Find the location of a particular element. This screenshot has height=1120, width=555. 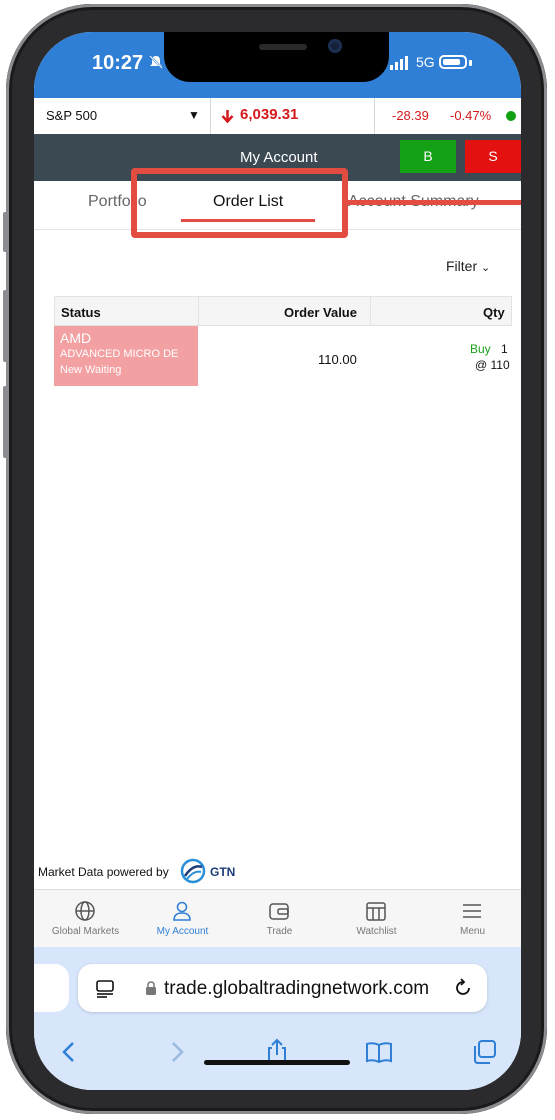

nav-my-account: My Account is located at coordinates (182, 919).